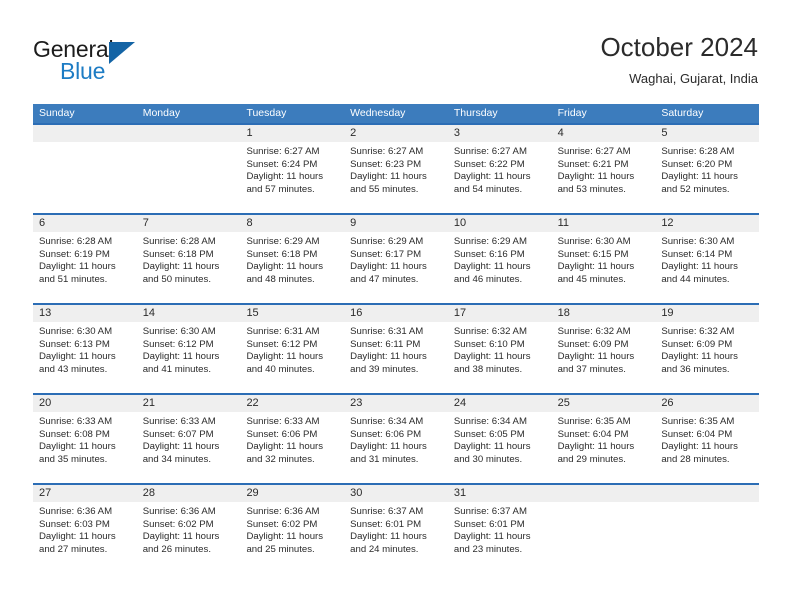 This screenshot has height=612, width=792. What do you see at coordinates (591, 459) in the screenshot?
I see `daylight-text-line2: and 29 minutes.` at bounding box center [591, 459].